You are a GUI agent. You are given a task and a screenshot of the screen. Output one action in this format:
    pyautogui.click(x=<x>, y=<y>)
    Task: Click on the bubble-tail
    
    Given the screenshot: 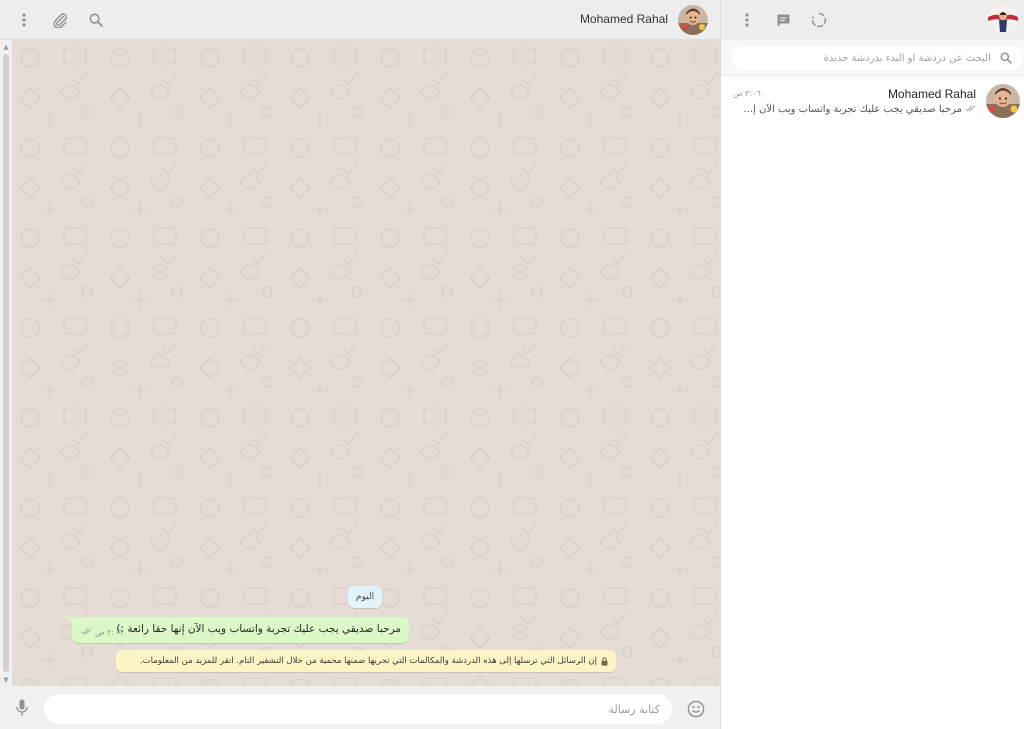 What is the action you would take?
    pyautogui.click(x=70, y=621)
    